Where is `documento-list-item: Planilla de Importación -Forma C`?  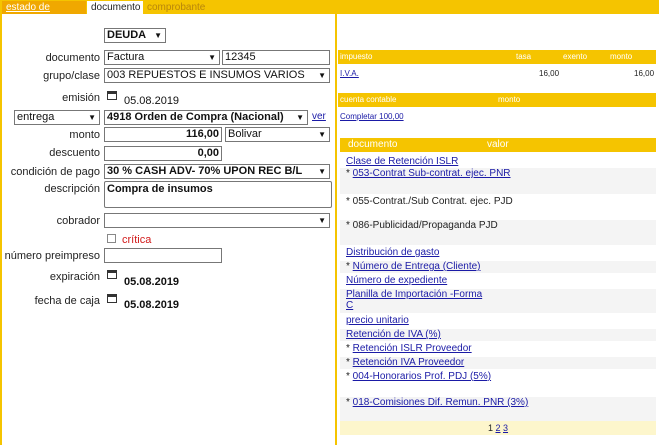
documento-list-item: Planilla de Importación -Forma C is located at coordinates (498, 301).